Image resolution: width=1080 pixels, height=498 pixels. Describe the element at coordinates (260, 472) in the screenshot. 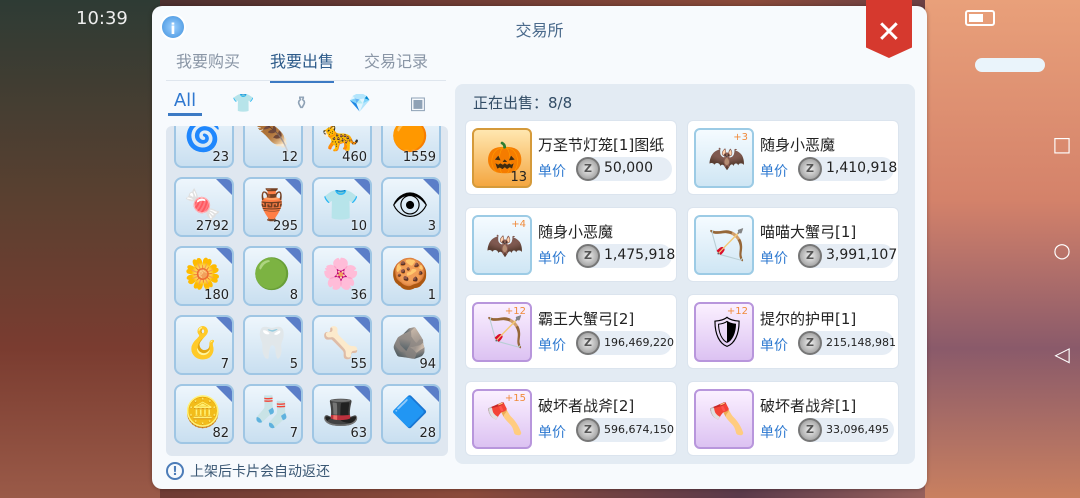

I see `hint-text: 上架后卡片会自动返还` at that location.